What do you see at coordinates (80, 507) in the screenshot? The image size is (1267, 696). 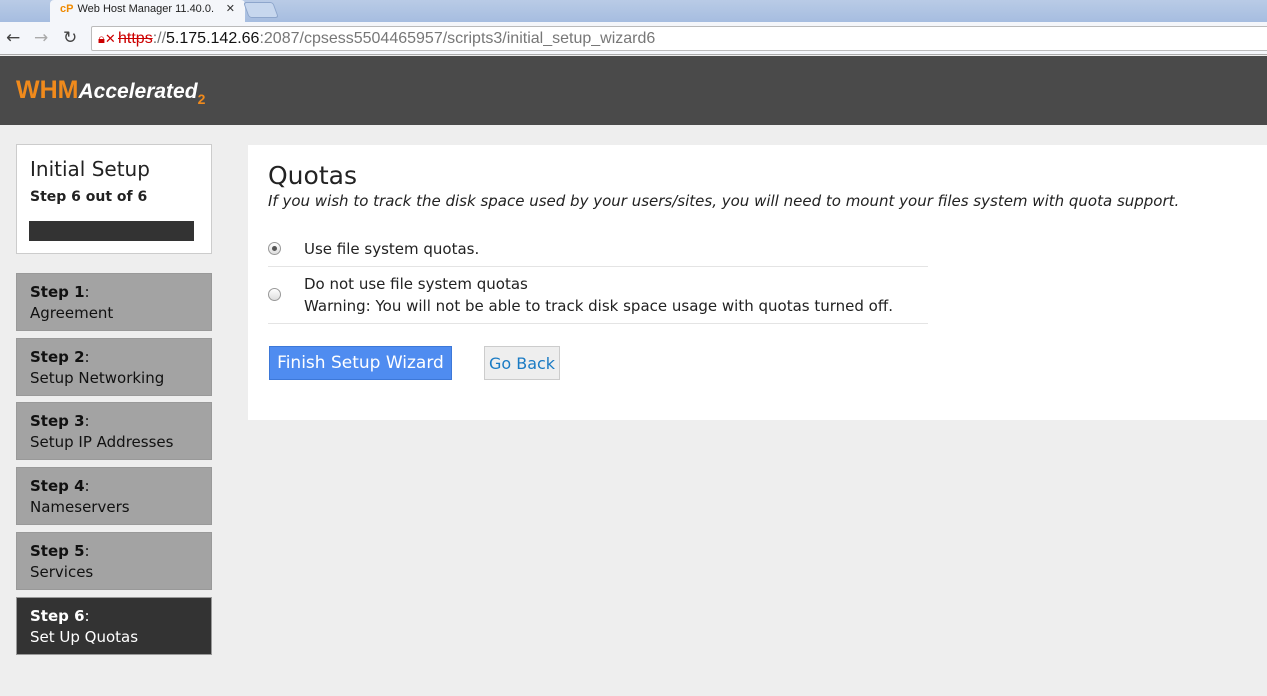 I see `step-label: Nameservers` at bounding box center [80, 507].